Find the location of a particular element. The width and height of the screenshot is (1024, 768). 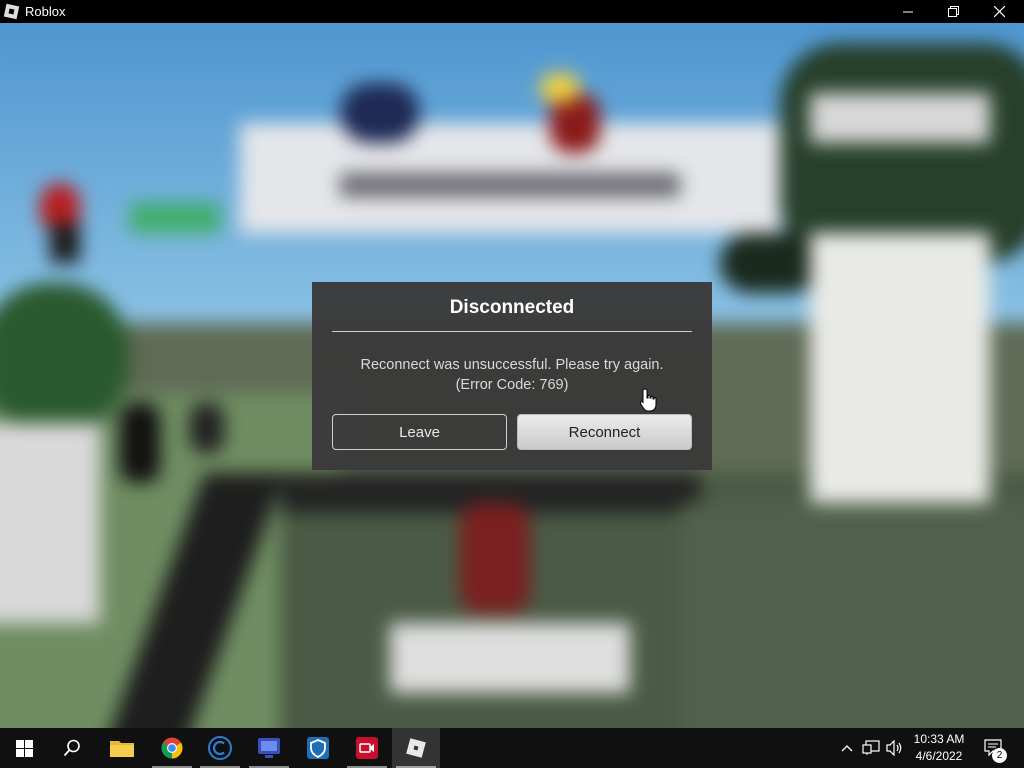

taskbar-screen-recorder is located at coordinates (367, 748).